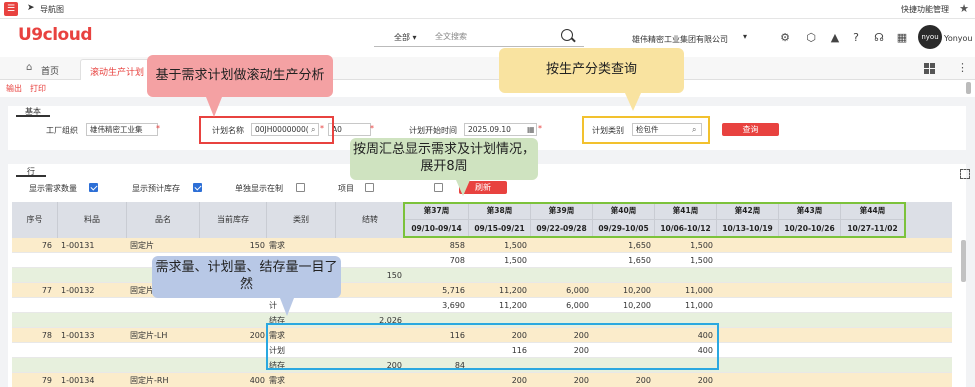  What do you see at coordinates (507, 38) in the screenshot?
I see `search-input: 全文搜索` at bounding box center [507, 38].